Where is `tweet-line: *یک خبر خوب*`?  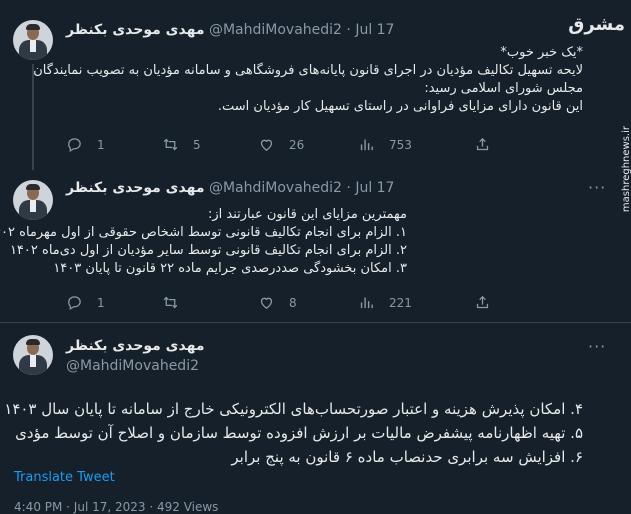 tweet-line: *یک خبر خوب* is located at coordinates (541, 52).